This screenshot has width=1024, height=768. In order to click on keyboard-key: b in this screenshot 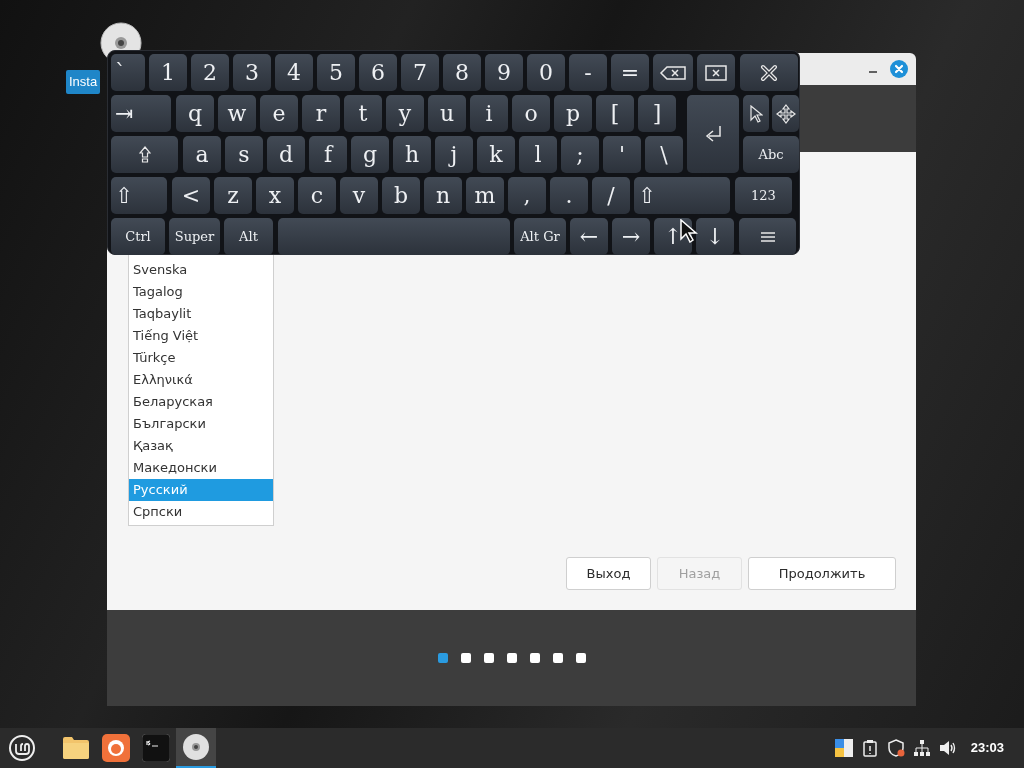, I will do `click(401, 195)`.